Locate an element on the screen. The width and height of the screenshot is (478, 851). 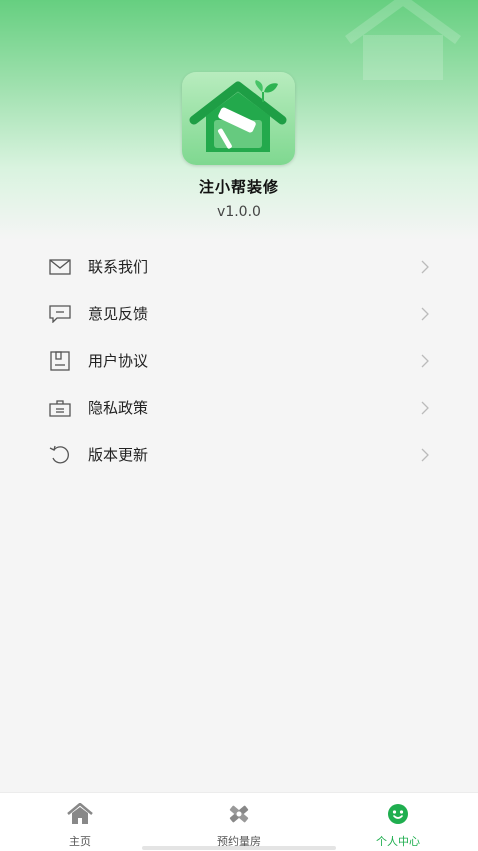
tab-home: 主页 is located at coordinates (80, 822).